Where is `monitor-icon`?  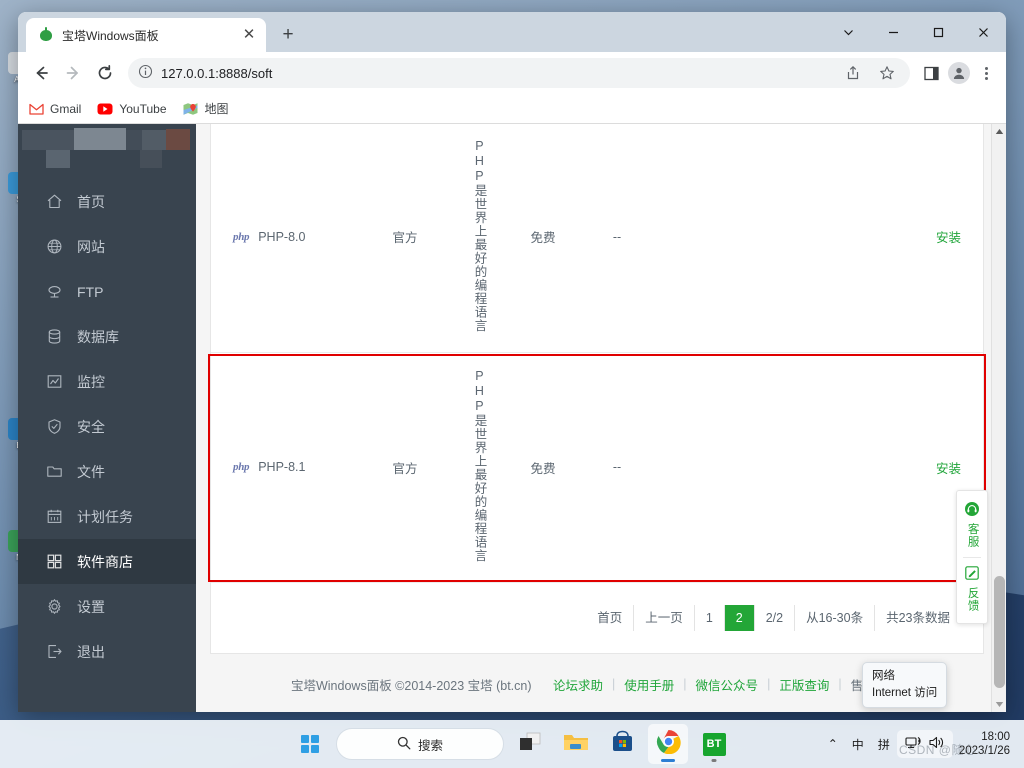
monitor-icon is located at coordinates (54, 381).